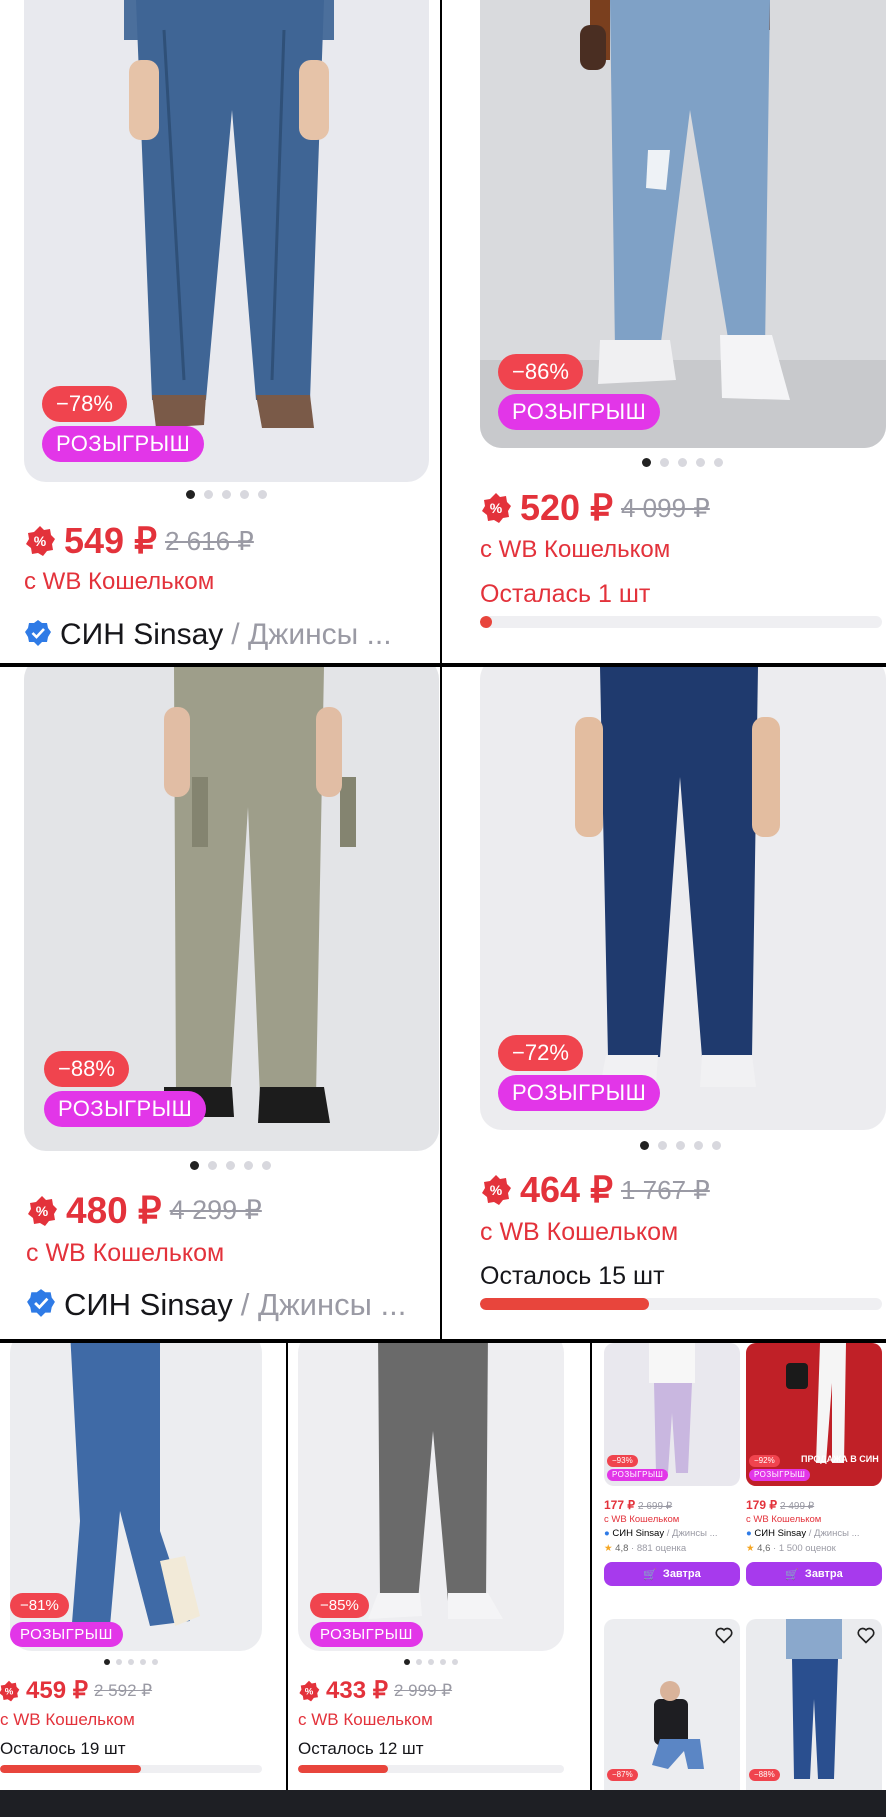 The width and height of the screenshot is (886, 1817). Describe the element at coordinates (215, 1210) in the screenshot. I see `old-price: 4 299 ₽` at that location.